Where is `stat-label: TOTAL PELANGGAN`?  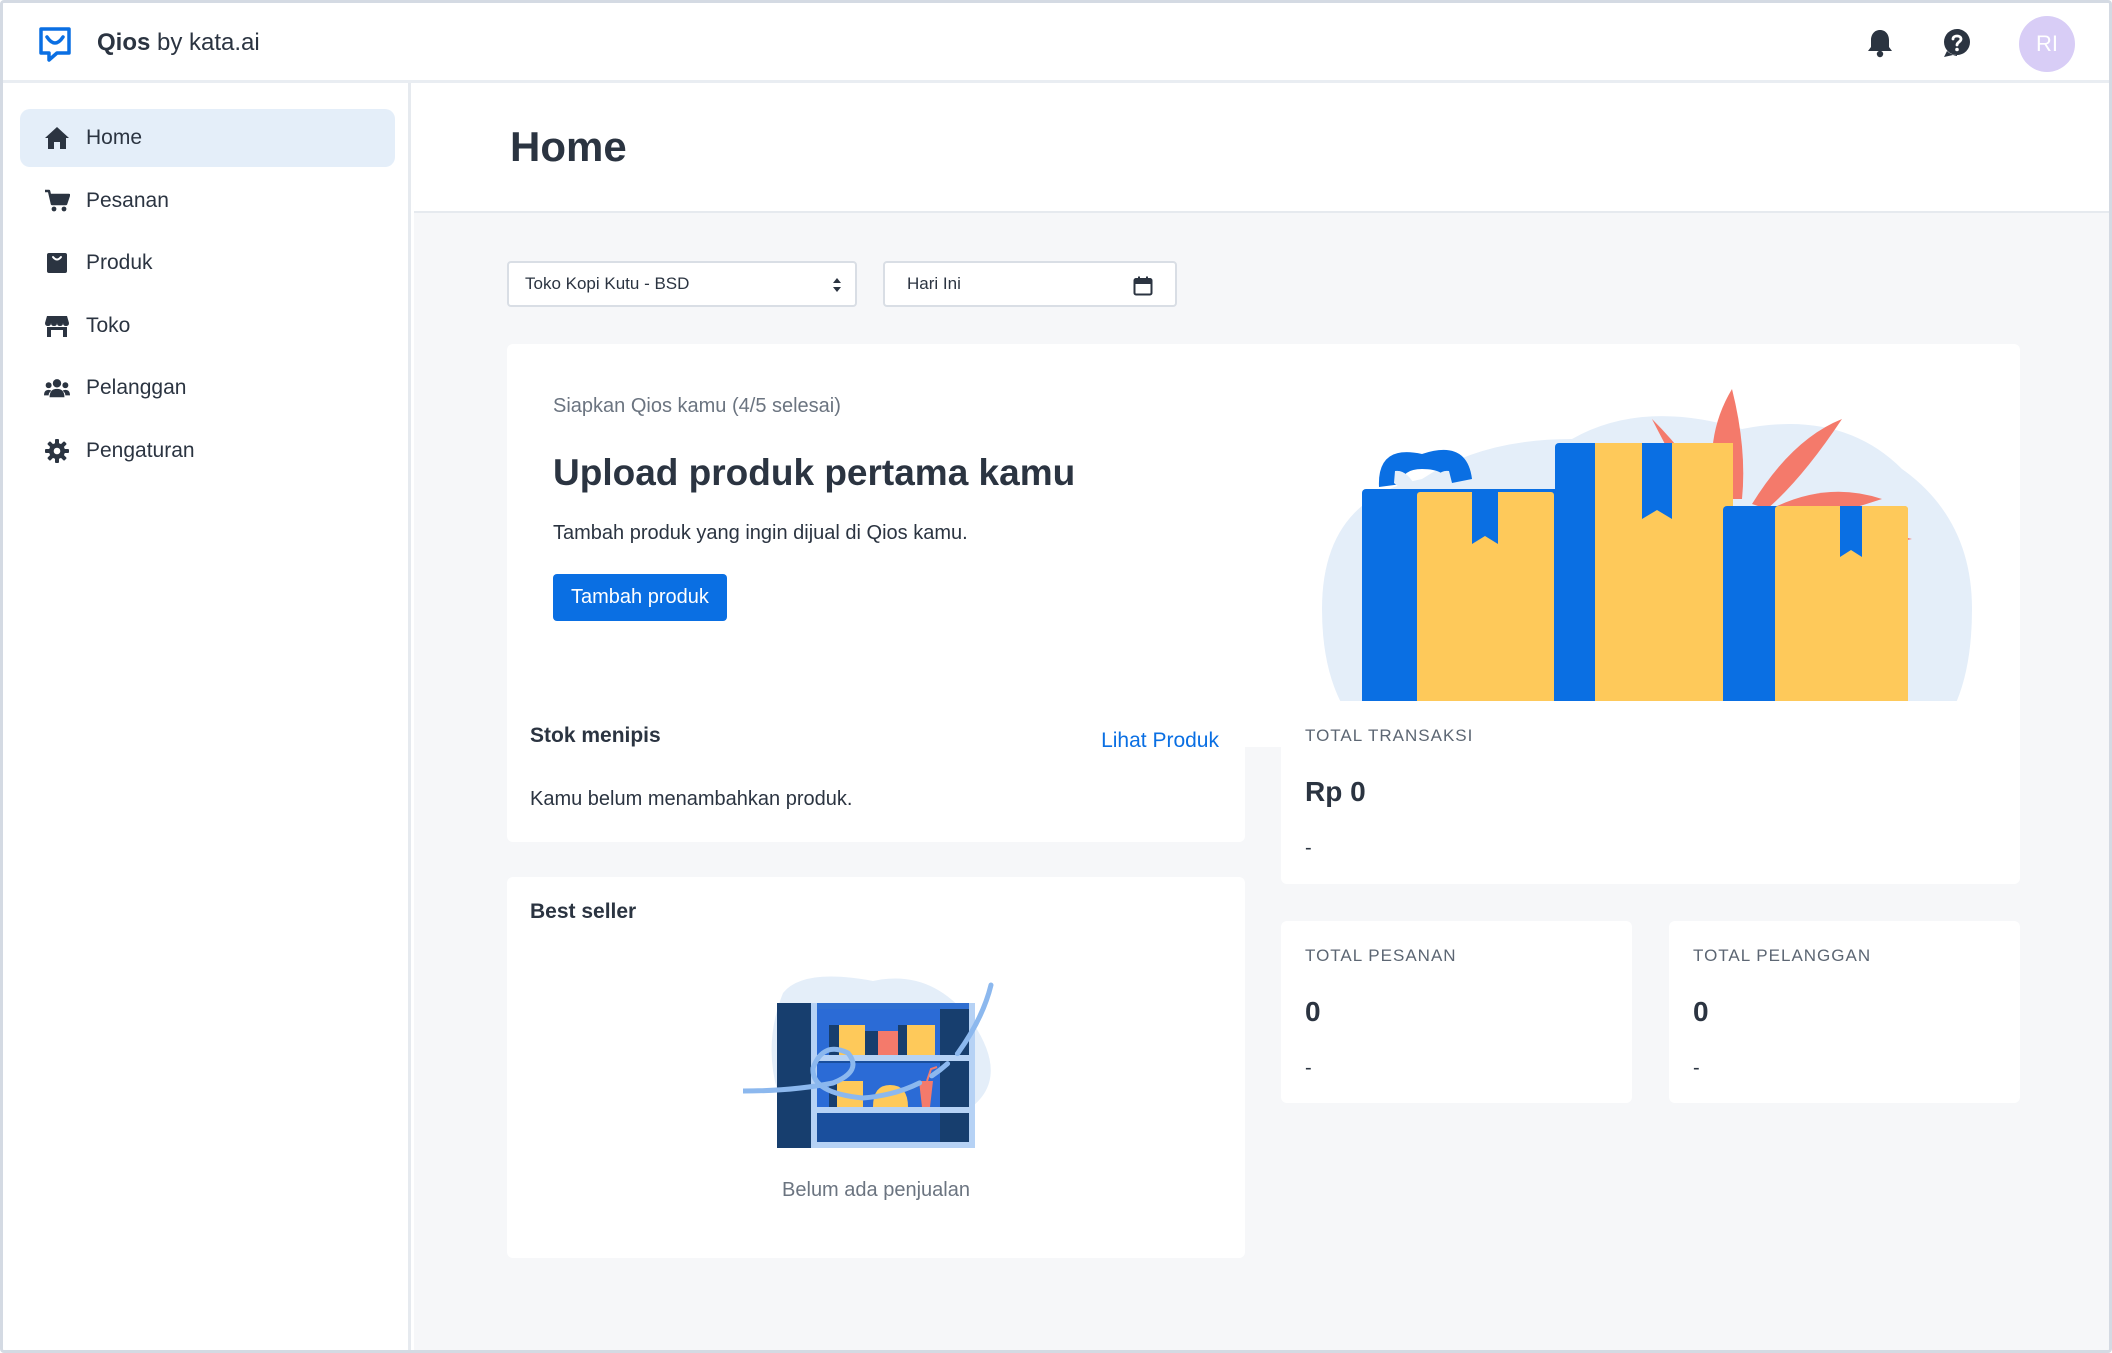 stat-label: TOTAL PELANGGAN is located at coordinates (1782, 955).